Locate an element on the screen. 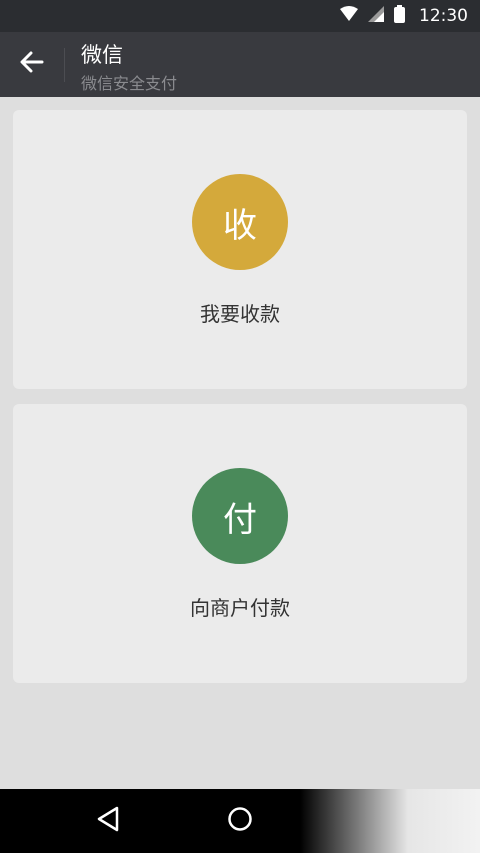 This screenshot has height=853, width=480. pay-circle-icon: 付 is located at coordinates (240, 516).